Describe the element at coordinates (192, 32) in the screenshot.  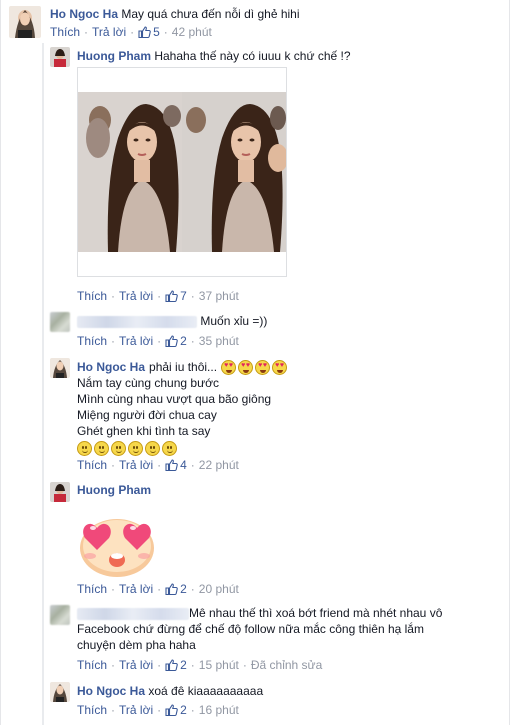
I see `timestamp: 42 phút` at that location.